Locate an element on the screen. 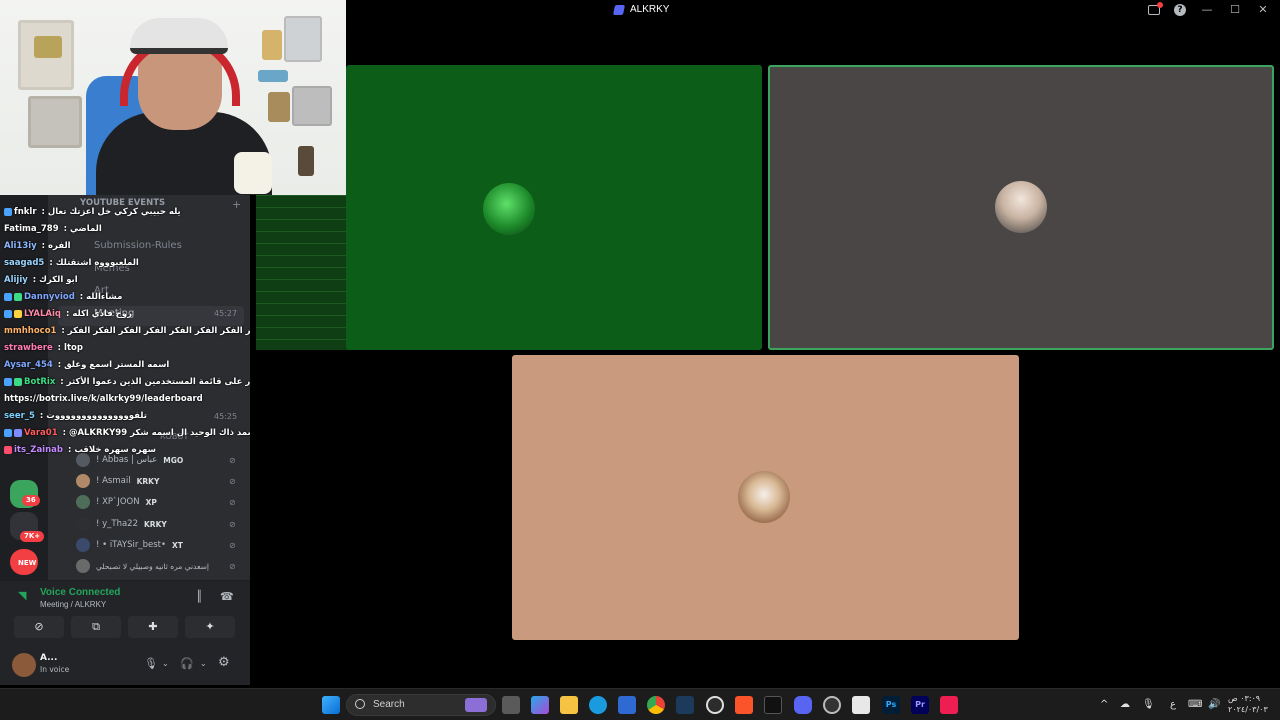 The height and width of the screenshot is (720, 1280). member-name: ! XP`JOON is located at coordinates (118, 502).